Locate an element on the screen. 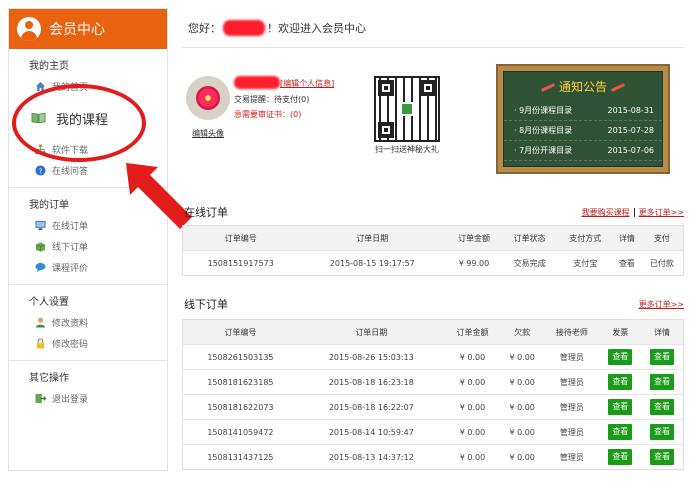 This screenshot has width=692, height=483. qr-code-block: 扫一扫送神秘大礼 is located at coordinates (407, 116).